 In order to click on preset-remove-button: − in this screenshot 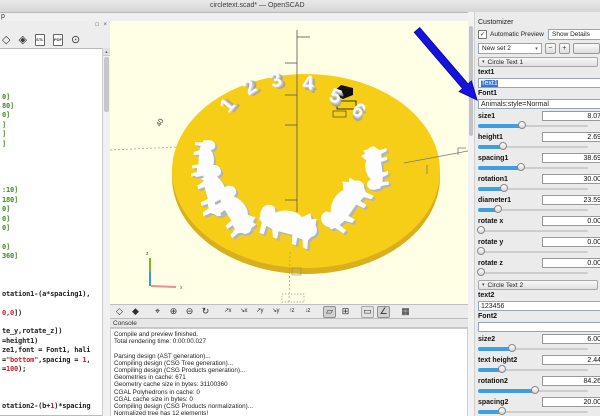, I will do `click(550, 48)`.